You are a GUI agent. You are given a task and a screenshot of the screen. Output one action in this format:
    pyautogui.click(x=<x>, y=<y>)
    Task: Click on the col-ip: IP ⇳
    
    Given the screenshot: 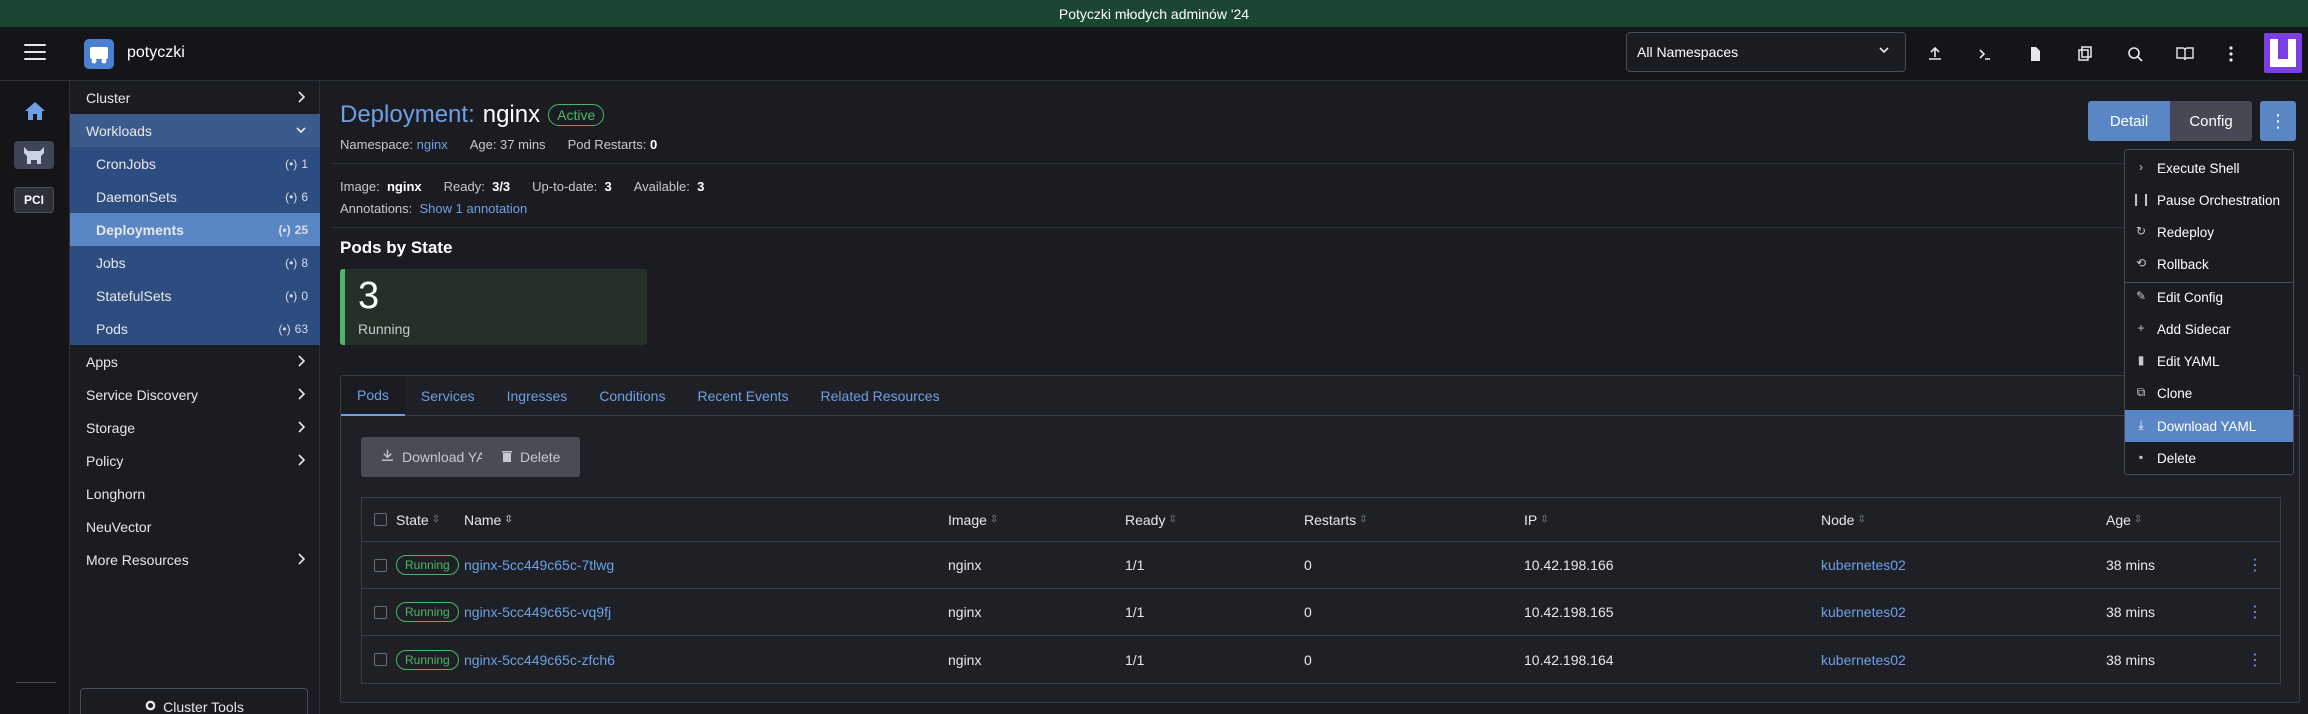 What is the action you would take?
    pyautogui.click(x=1536, y=519)
    